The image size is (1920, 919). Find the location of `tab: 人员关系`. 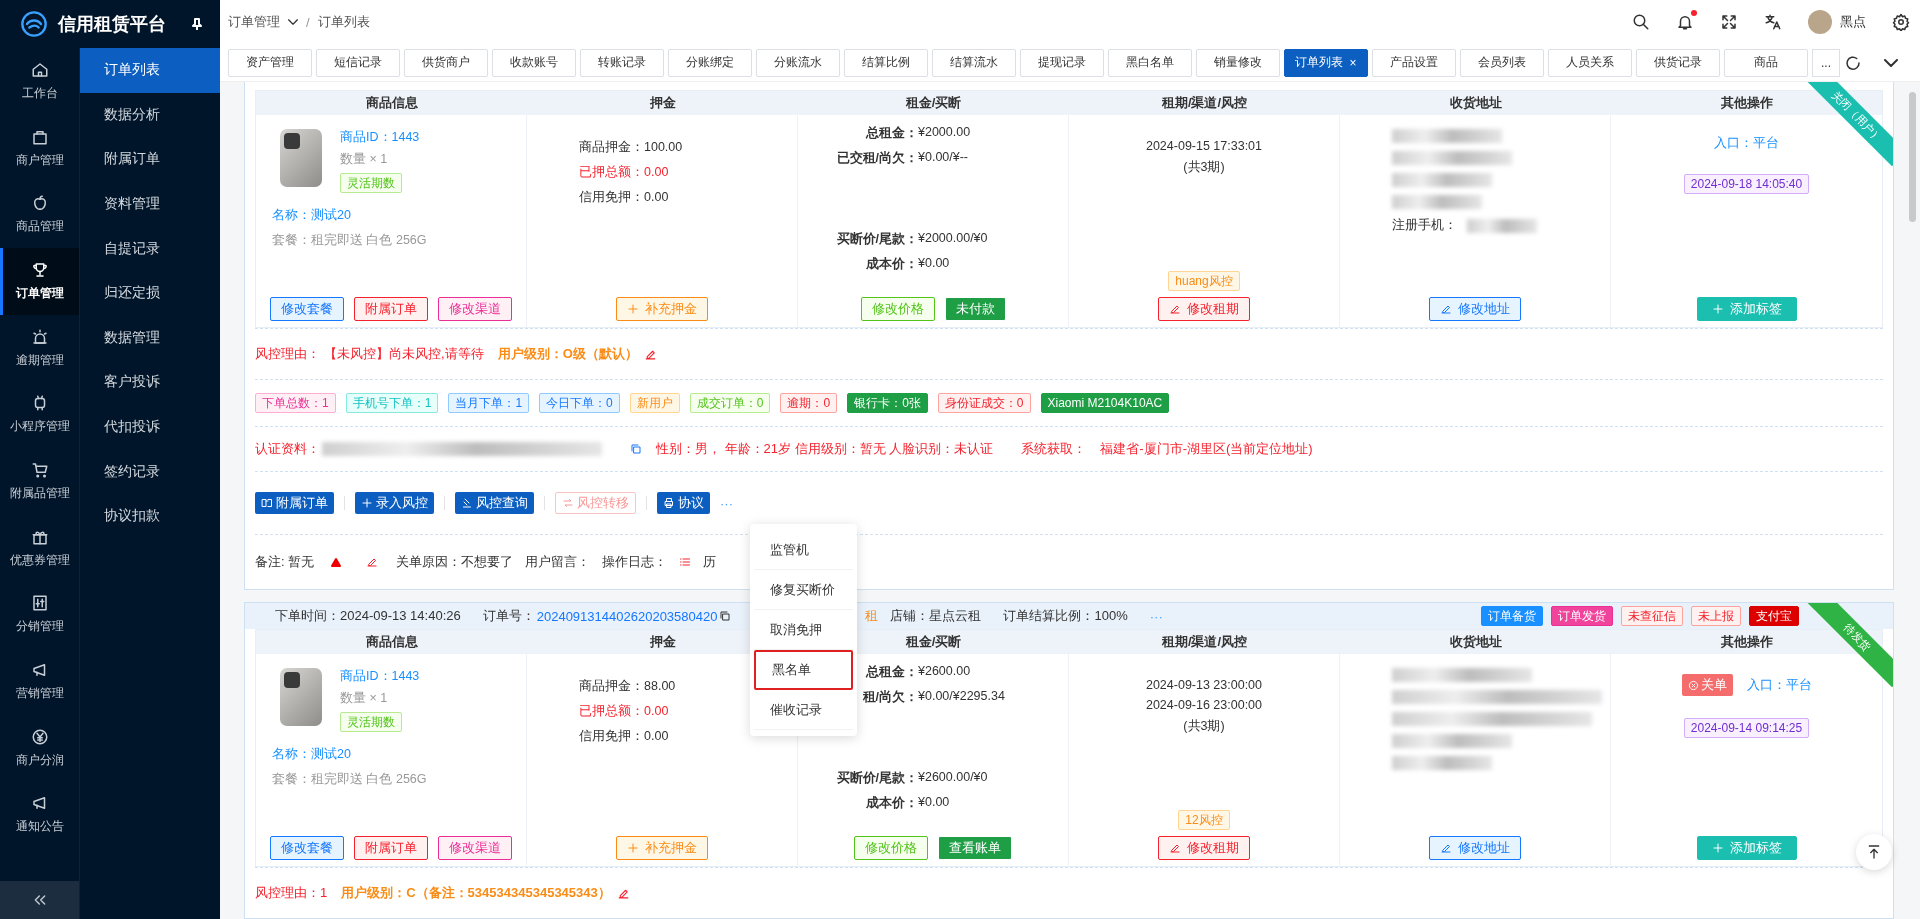

tab: 人员关系 is located at coordinates (1590, 62).